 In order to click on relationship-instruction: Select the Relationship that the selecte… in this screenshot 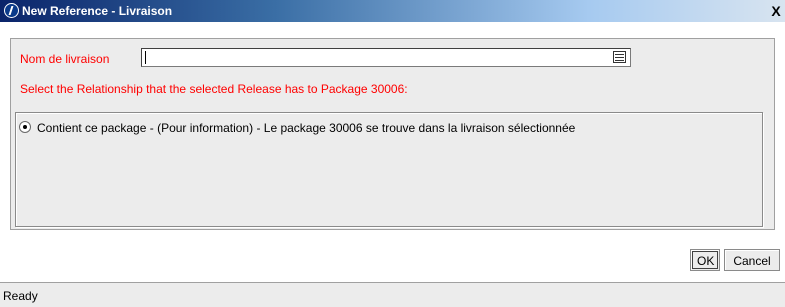, I will do `click(214, 89)`.